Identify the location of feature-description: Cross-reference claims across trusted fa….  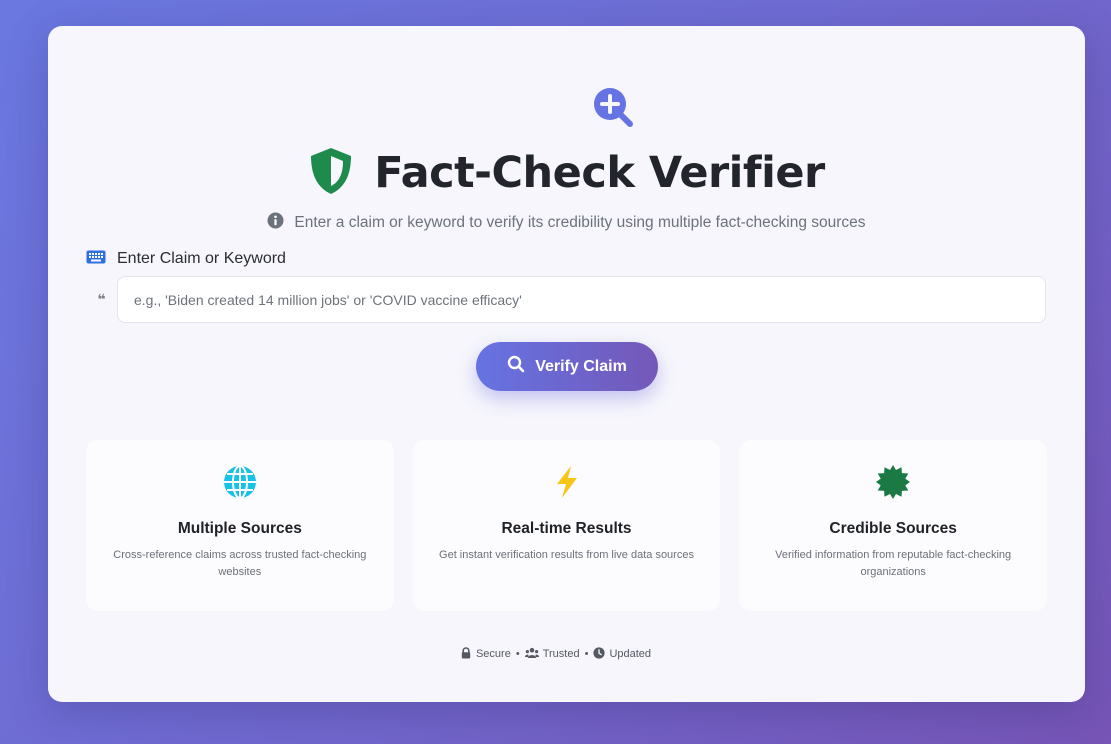
(240, 563).